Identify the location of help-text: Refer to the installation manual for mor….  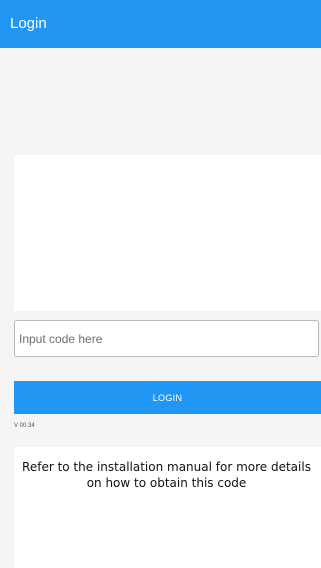
(166, 475).